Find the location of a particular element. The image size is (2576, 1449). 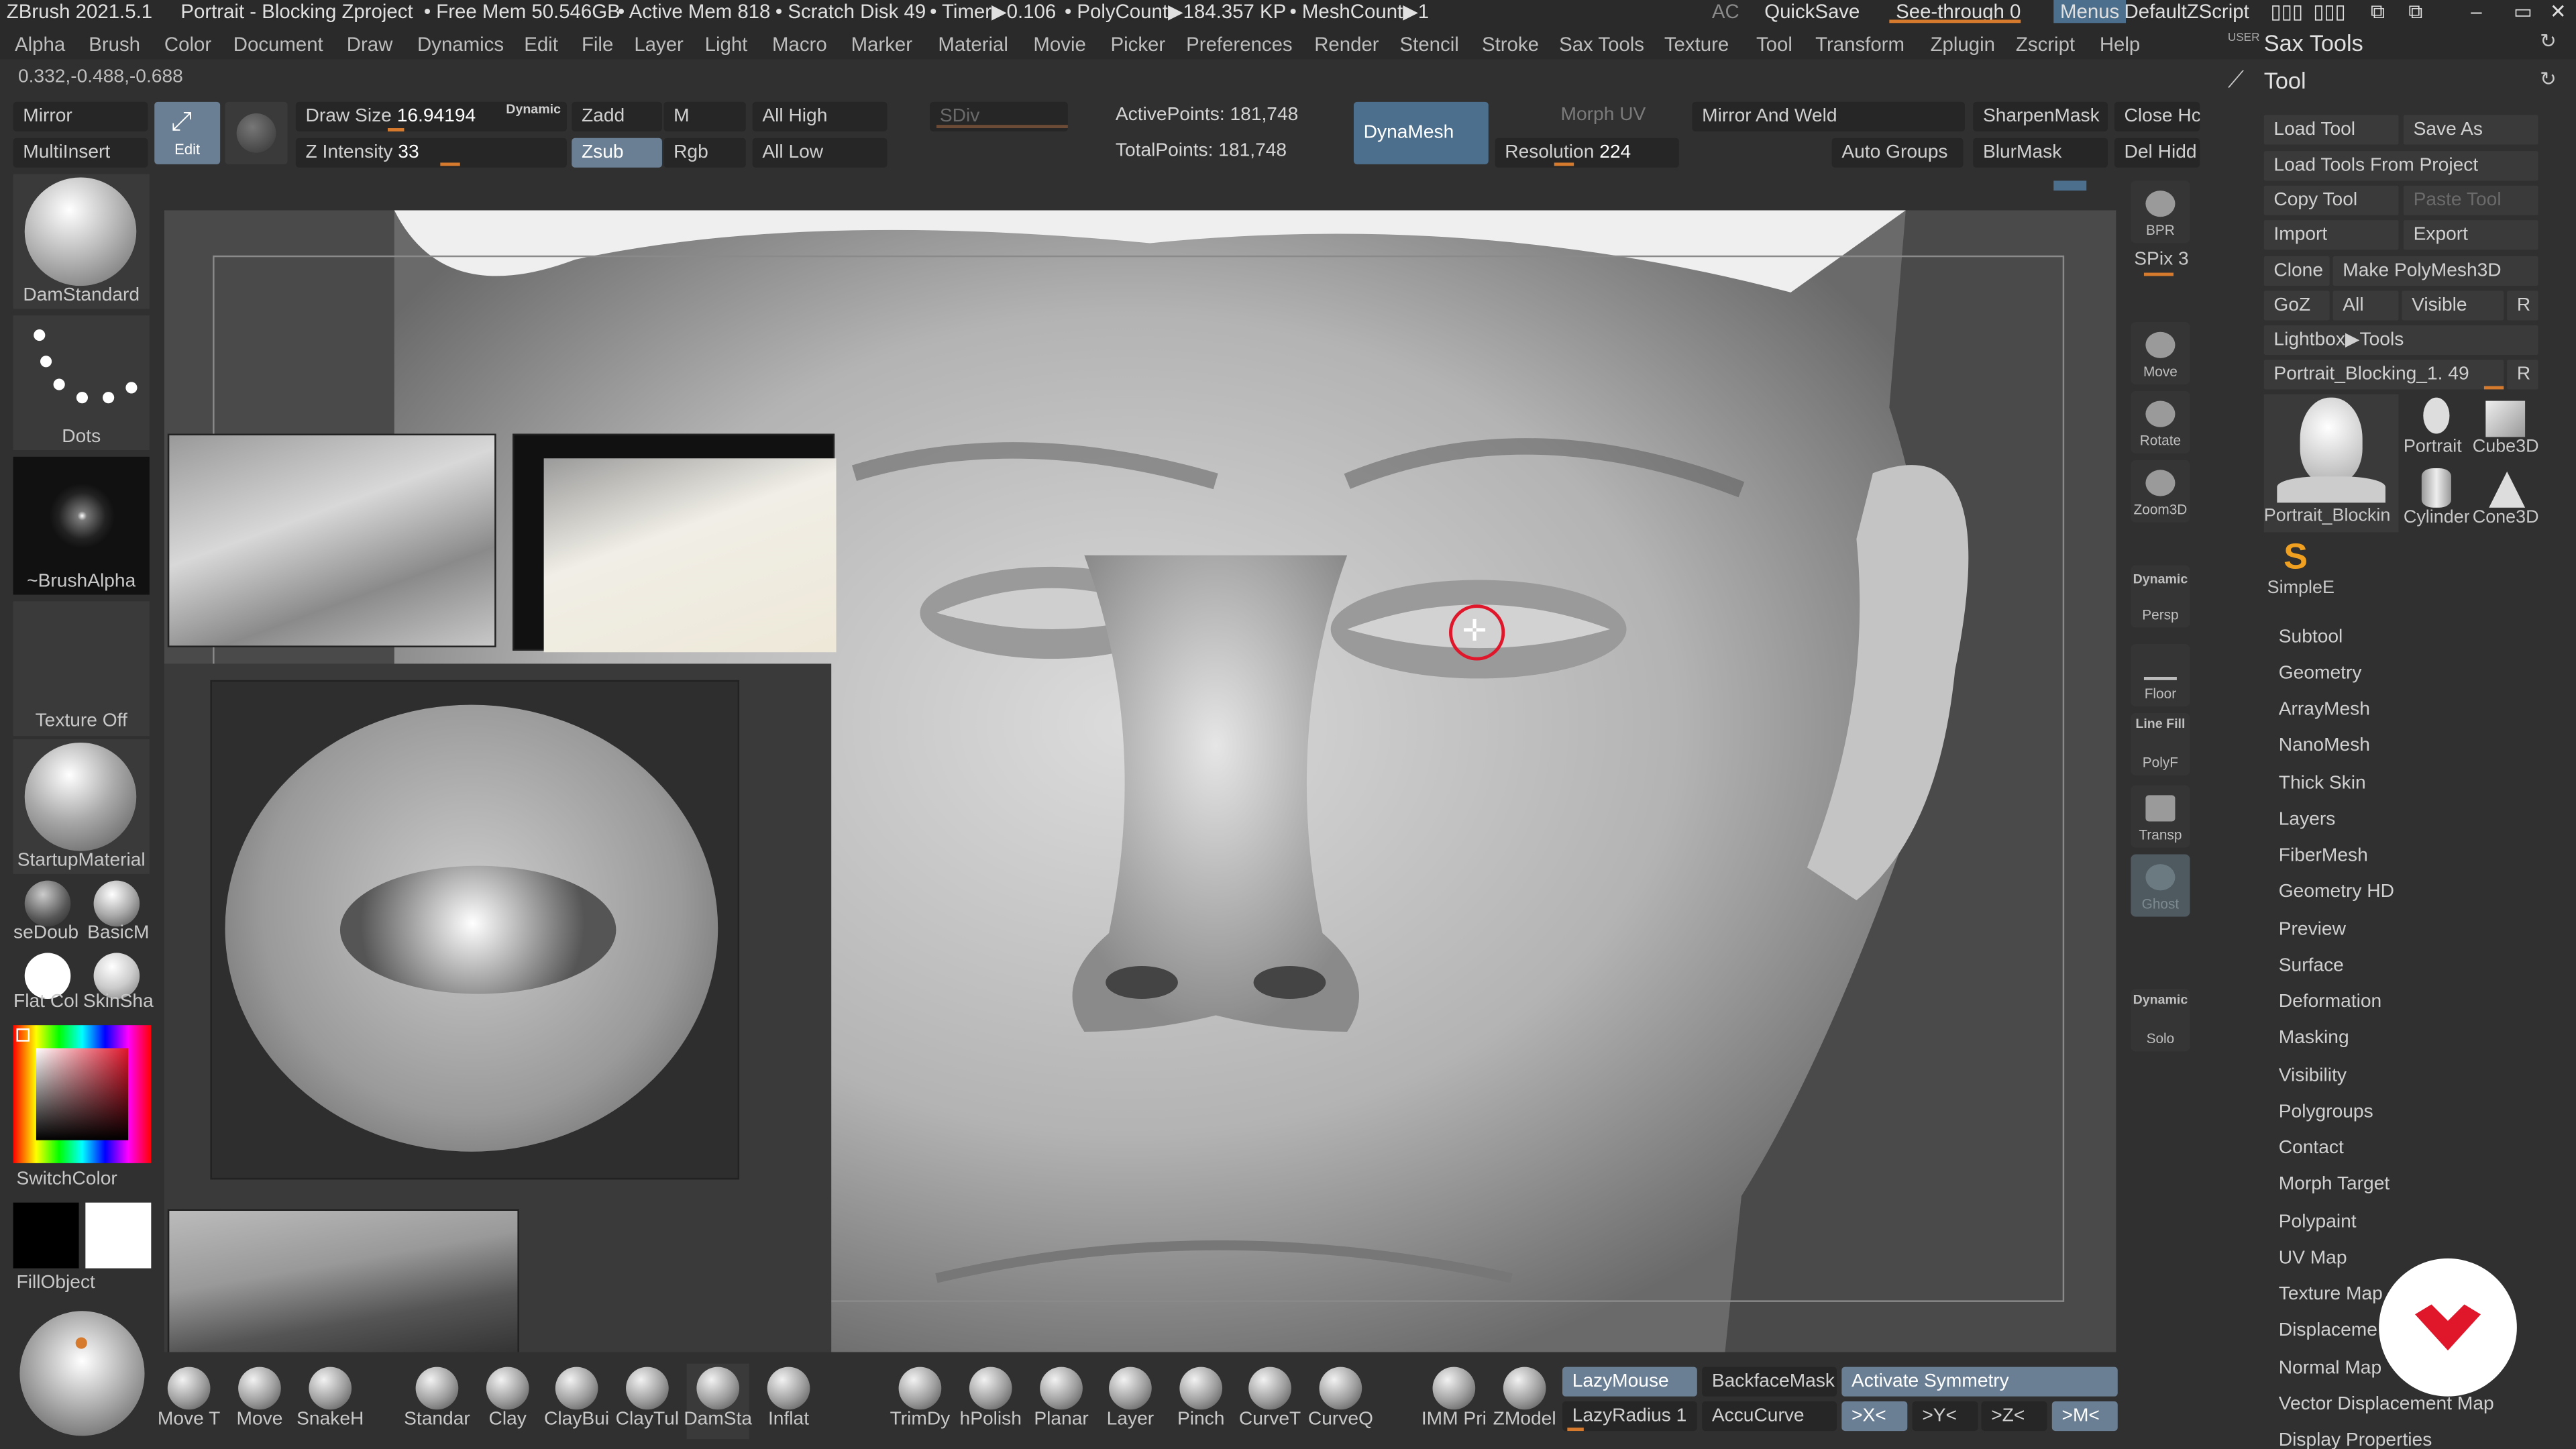

tool-thumb-simplebrush: S SimpleE is located at coordinates (2299, 569).